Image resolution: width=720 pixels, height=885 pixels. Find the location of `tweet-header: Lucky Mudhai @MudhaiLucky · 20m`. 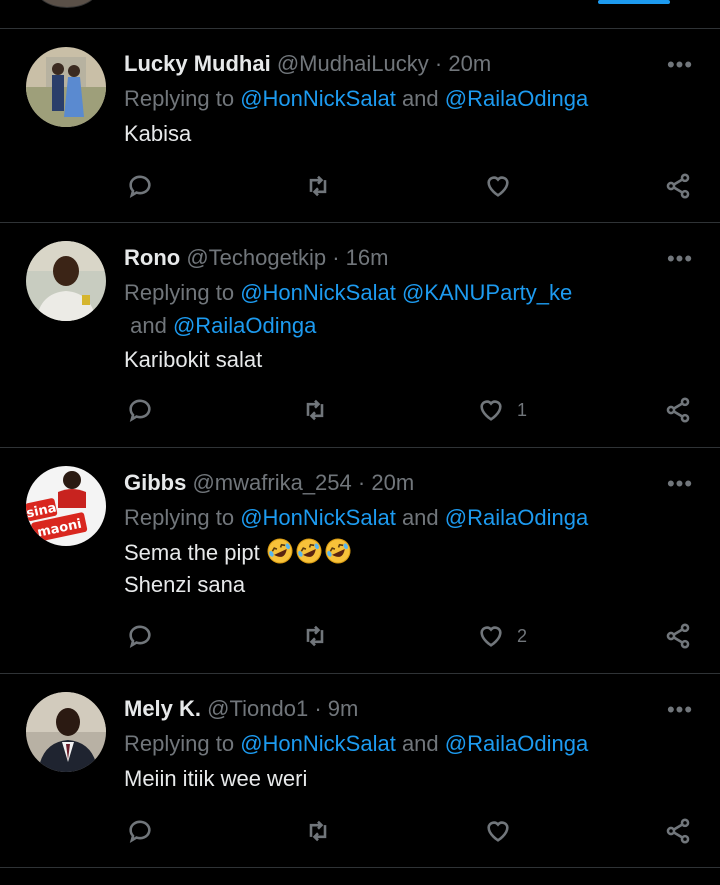

tweet-header: Lucky Mudhai @MudhaiLucky · 20m is located at coordinates (307, 64).